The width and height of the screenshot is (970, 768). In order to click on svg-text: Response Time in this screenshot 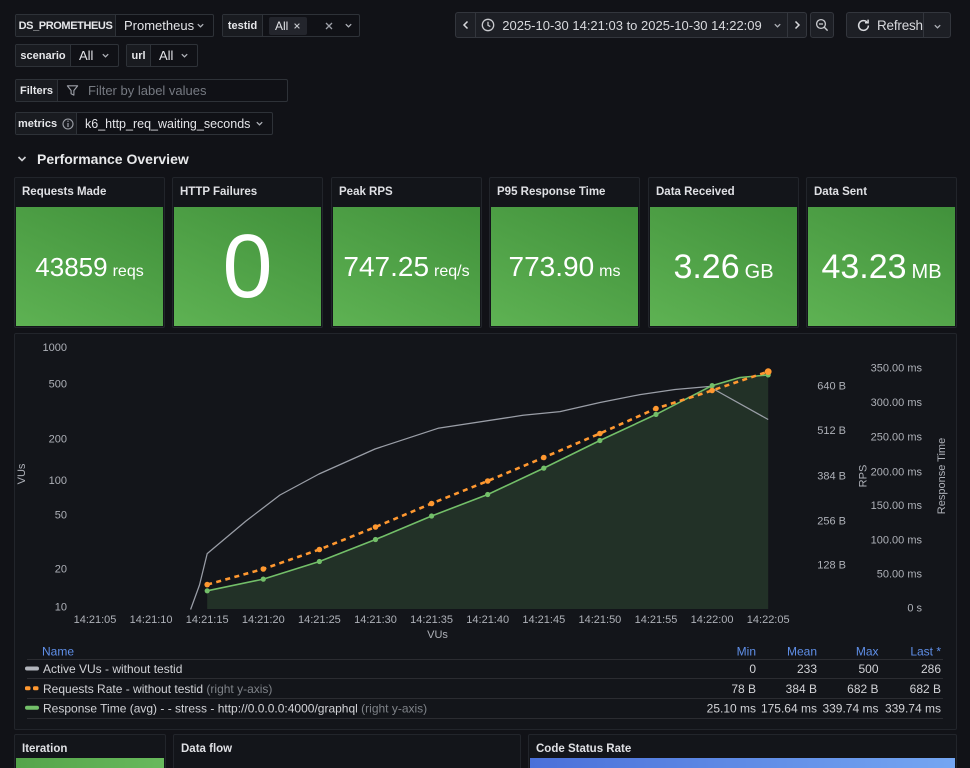, I will do `click(942, 476)`.